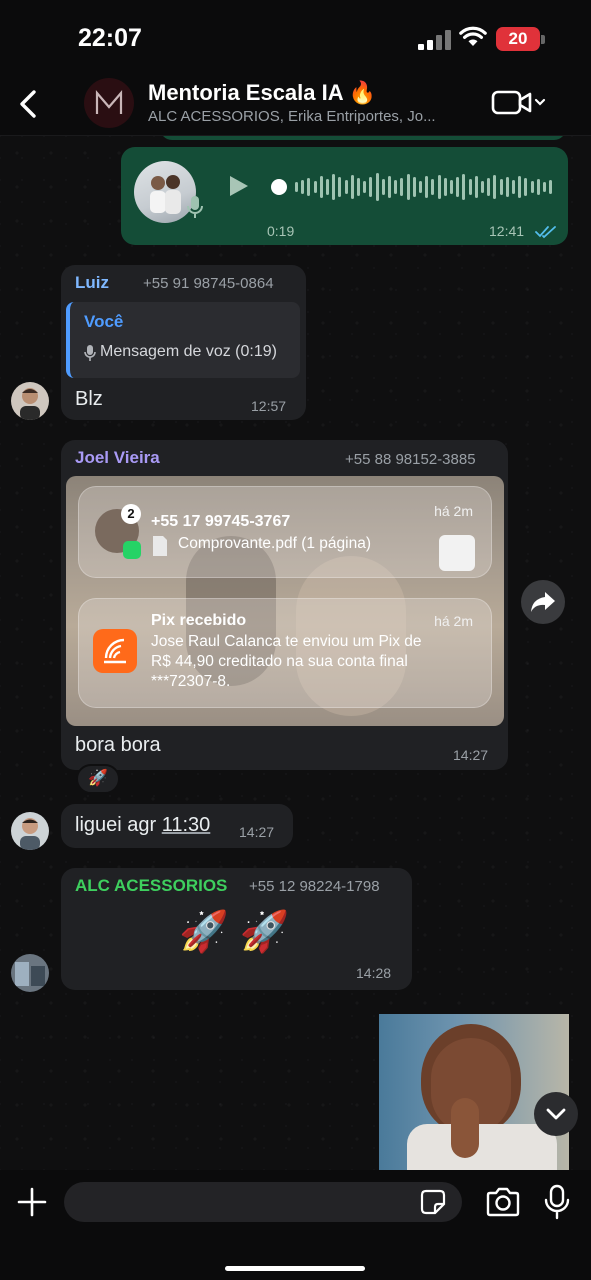 The height and width of the screenshot is (1280, 591). Describe the element at coordinates (30, 401) in the screenshot. I see `luiz-avatar` at that location.